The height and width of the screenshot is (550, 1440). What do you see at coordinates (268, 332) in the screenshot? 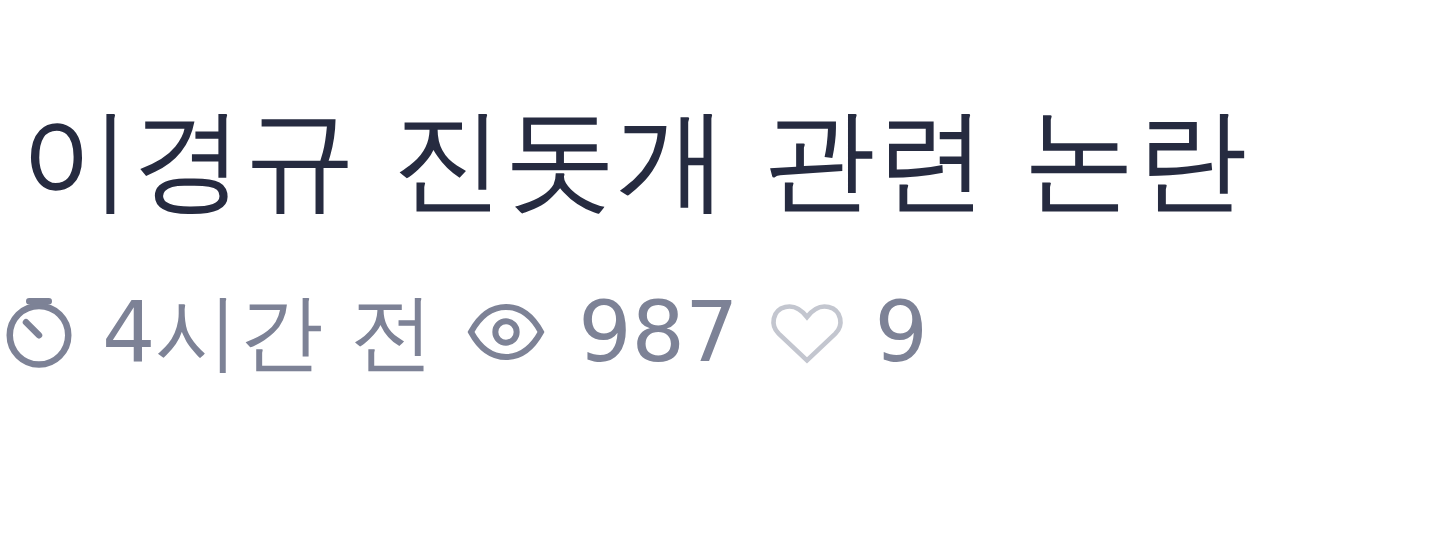
I see `post-time: 4시간 전` at bounding box center [268, 332].